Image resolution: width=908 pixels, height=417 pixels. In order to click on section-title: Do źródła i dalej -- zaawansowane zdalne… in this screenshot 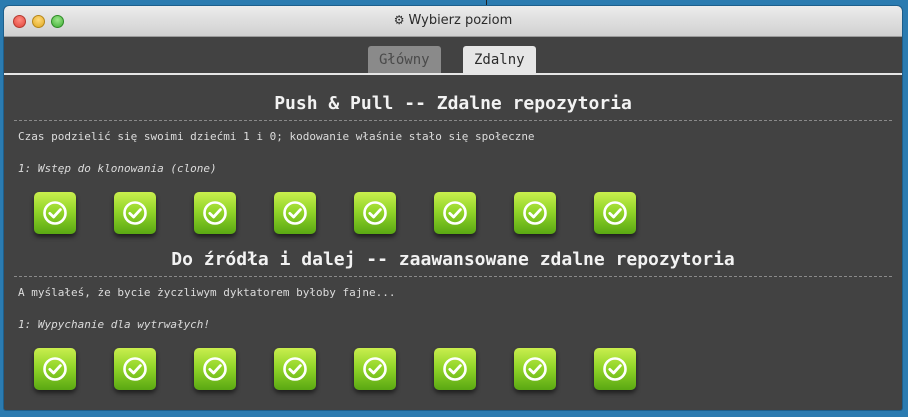, I will do `click(453, 259)`.